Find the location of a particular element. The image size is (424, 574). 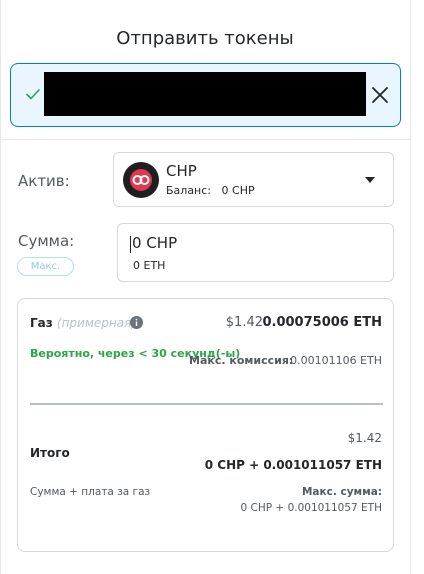

total-label: Итого is located at coordinates (50, 453).